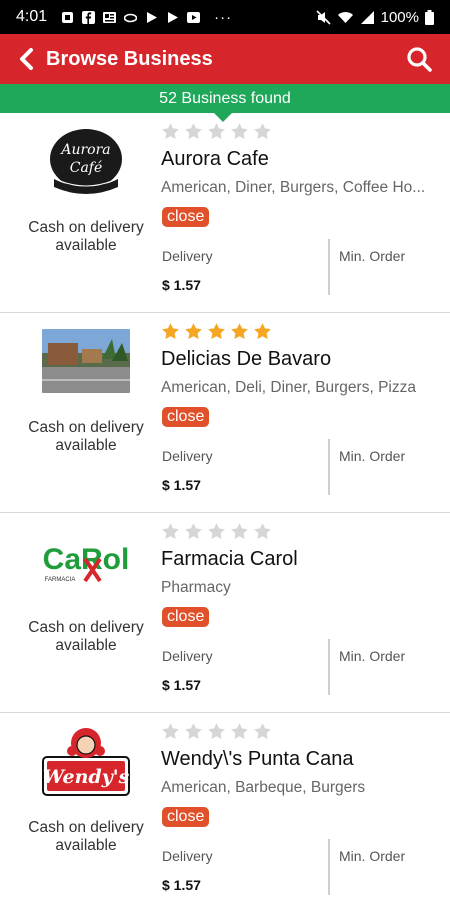 This screenshot has width=450, height=900. Describe the element at coordinates (399, 17) in the screenshot. I see `battery-percent: 100%` at that location.